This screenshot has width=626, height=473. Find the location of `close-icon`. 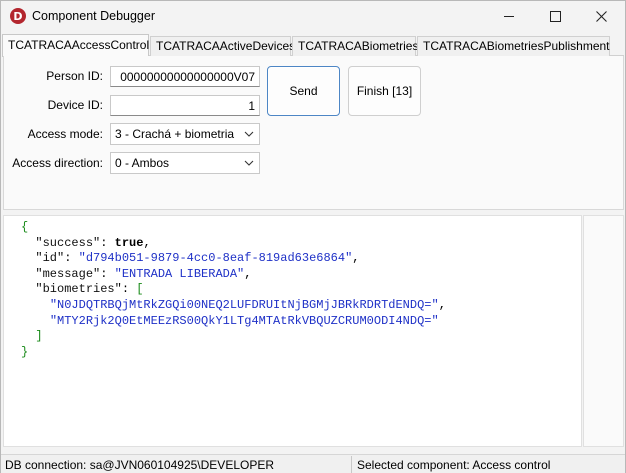

close-icon is located at coordinates (601, 16).